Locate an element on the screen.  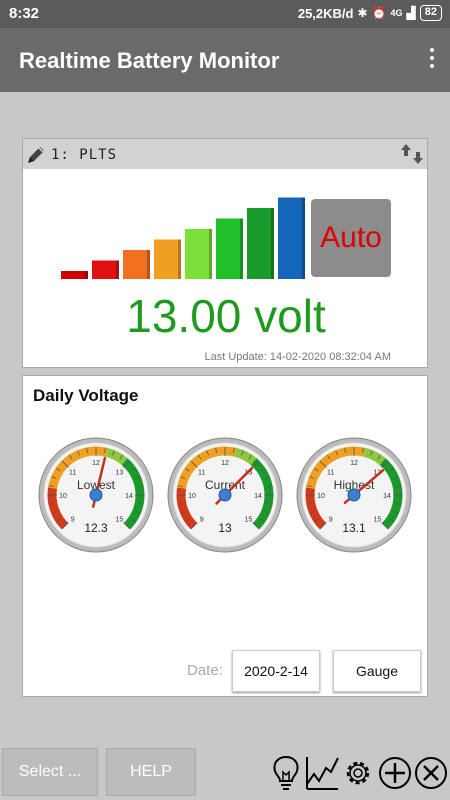
battery-name: 1: PLTS is located at coordinates (84, 155).